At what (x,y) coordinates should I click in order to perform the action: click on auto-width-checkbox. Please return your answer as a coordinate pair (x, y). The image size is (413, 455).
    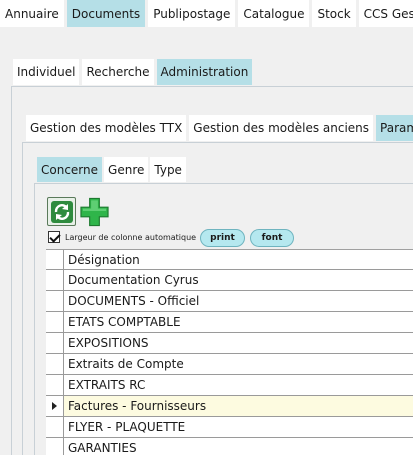
    Looking at the image, I should click on (54, 237).